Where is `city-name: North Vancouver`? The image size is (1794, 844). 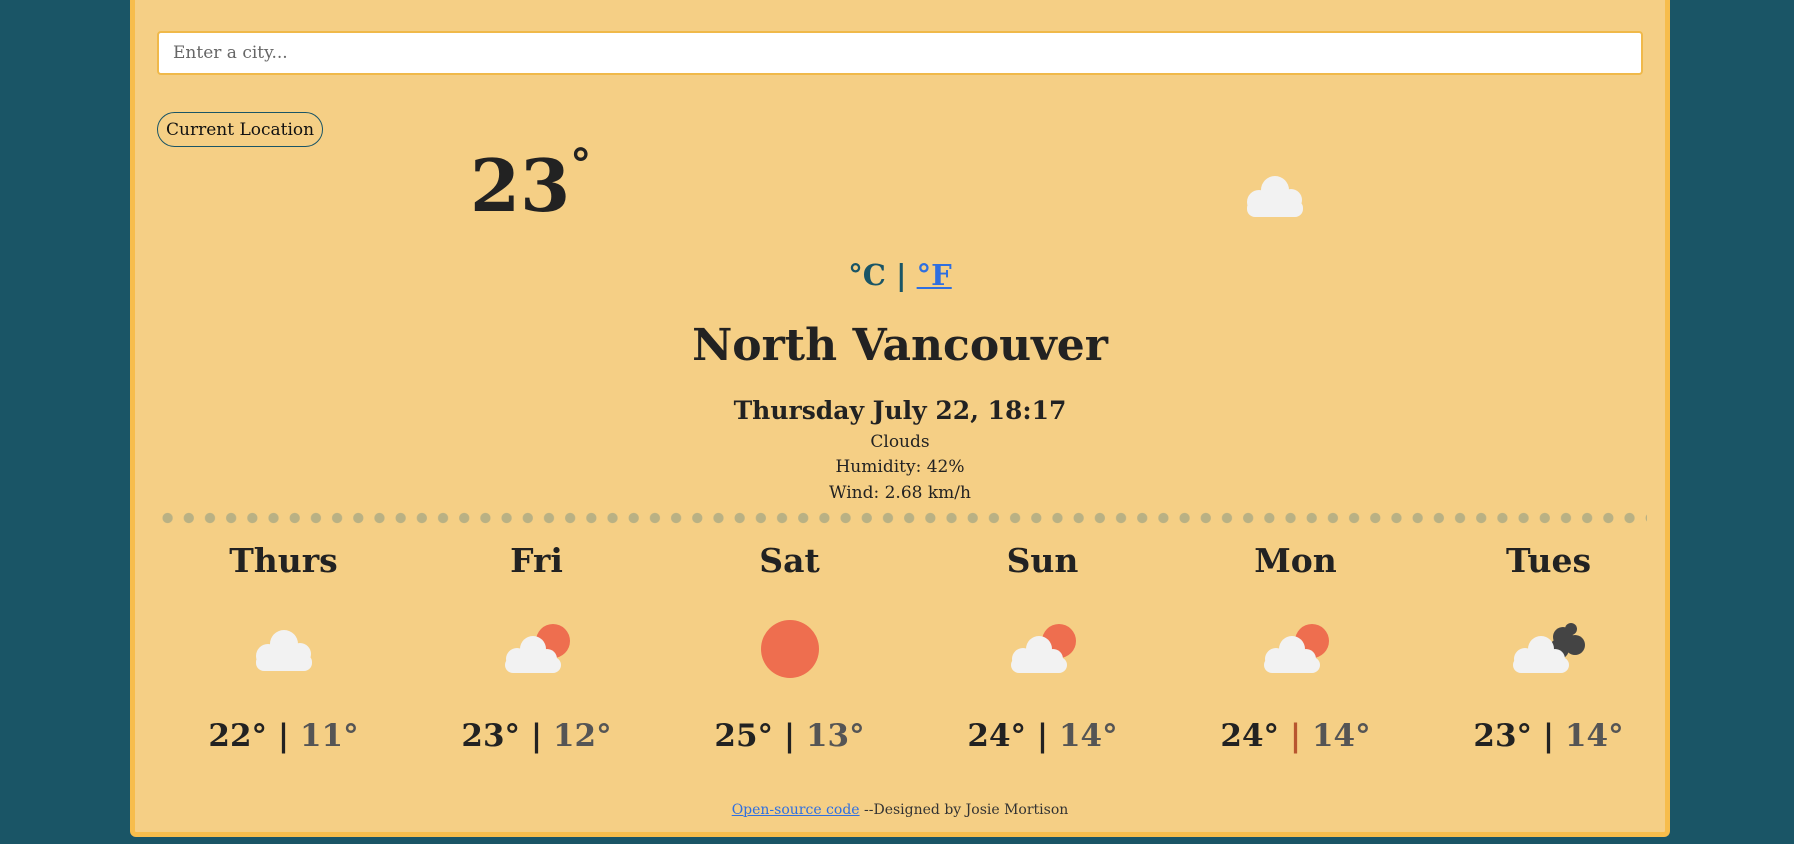 city-name: North Vancouver is located at coordinates (900, 345).